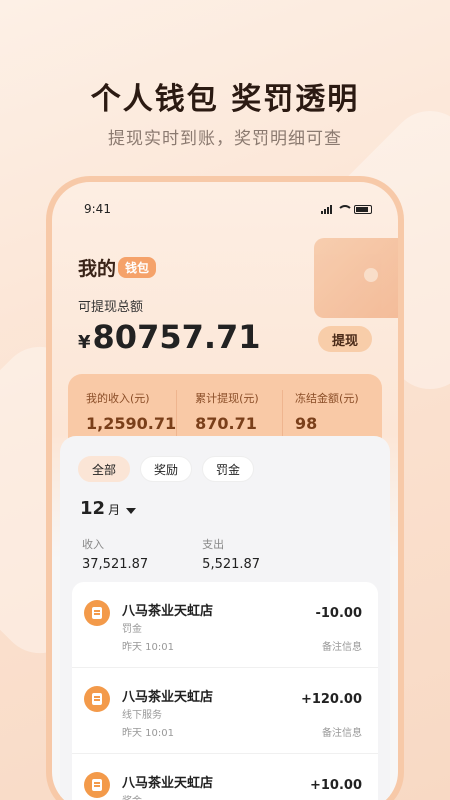 The height and width of the screenshot is (800, 450). Describe the element at coordinates (132, 629) in the screenshot. I see `transaction-type: 罚金` at that location.